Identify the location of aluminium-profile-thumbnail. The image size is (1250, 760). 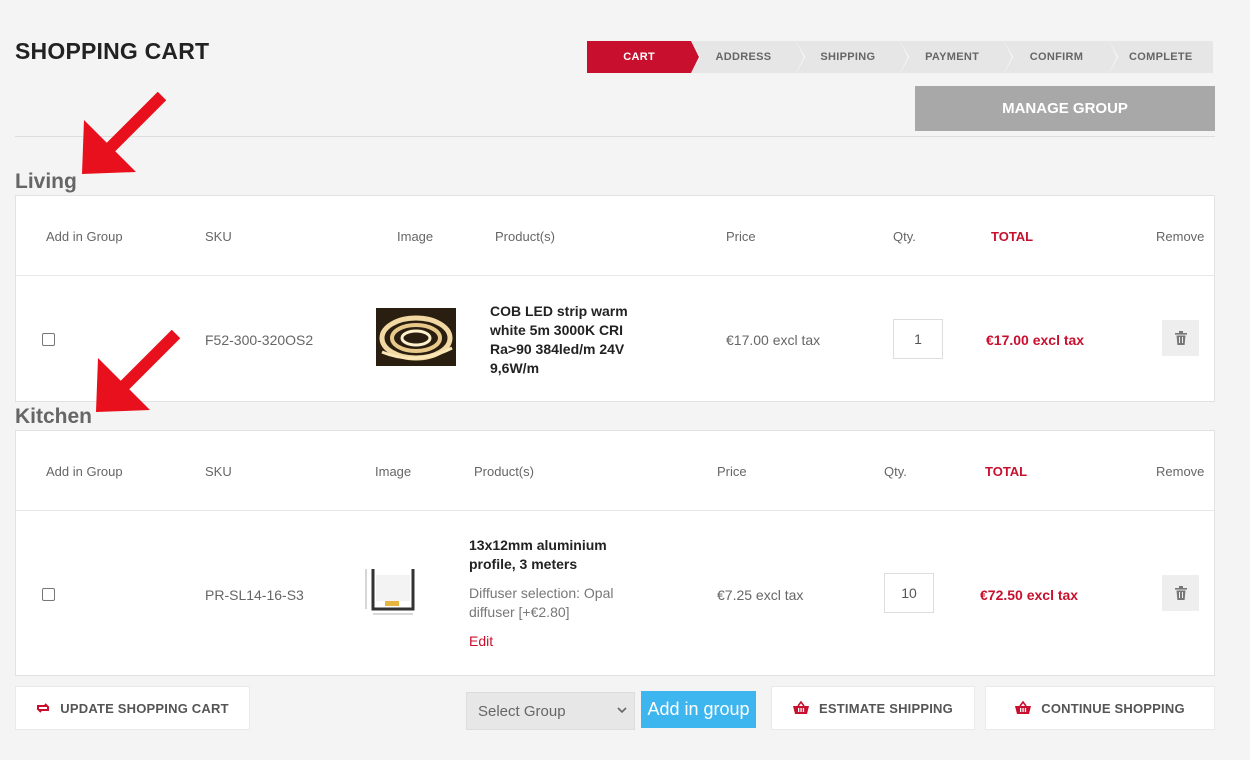
(393, 590).